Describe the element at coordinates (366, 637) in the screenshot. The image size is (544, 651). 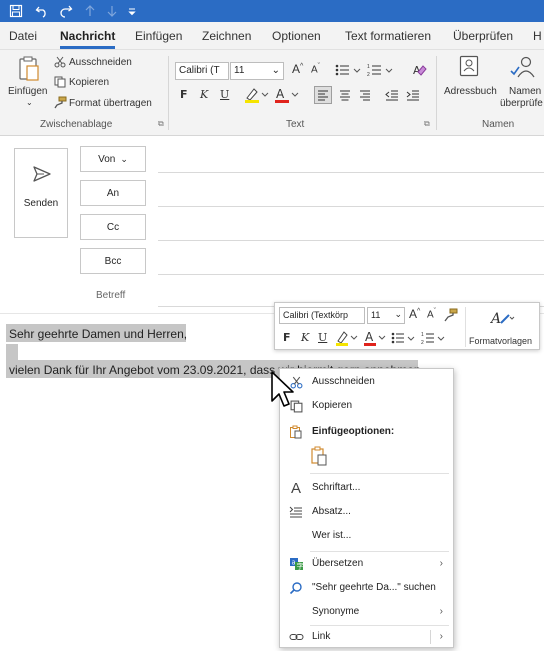
I see `menu-item-link: Link ›` at that location.